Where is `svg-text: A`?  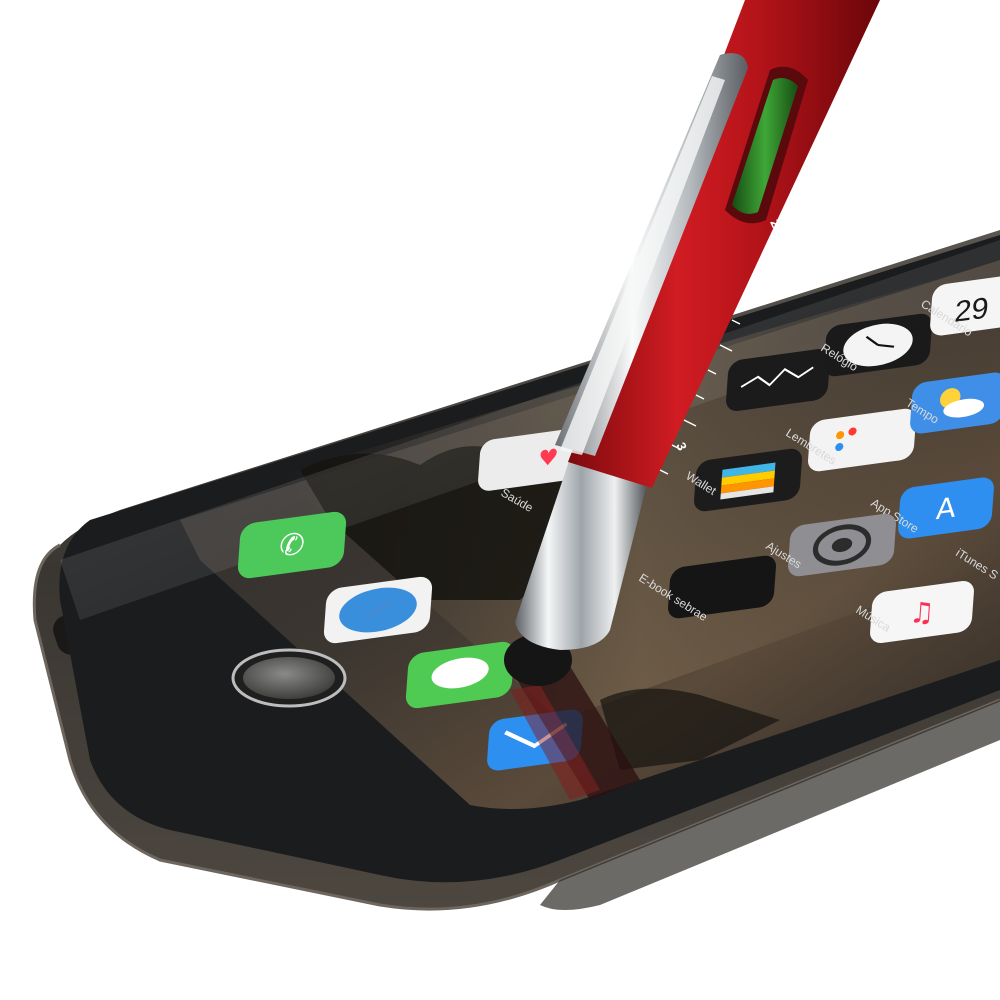
svg-text: A is located at coordinates (946, 508).